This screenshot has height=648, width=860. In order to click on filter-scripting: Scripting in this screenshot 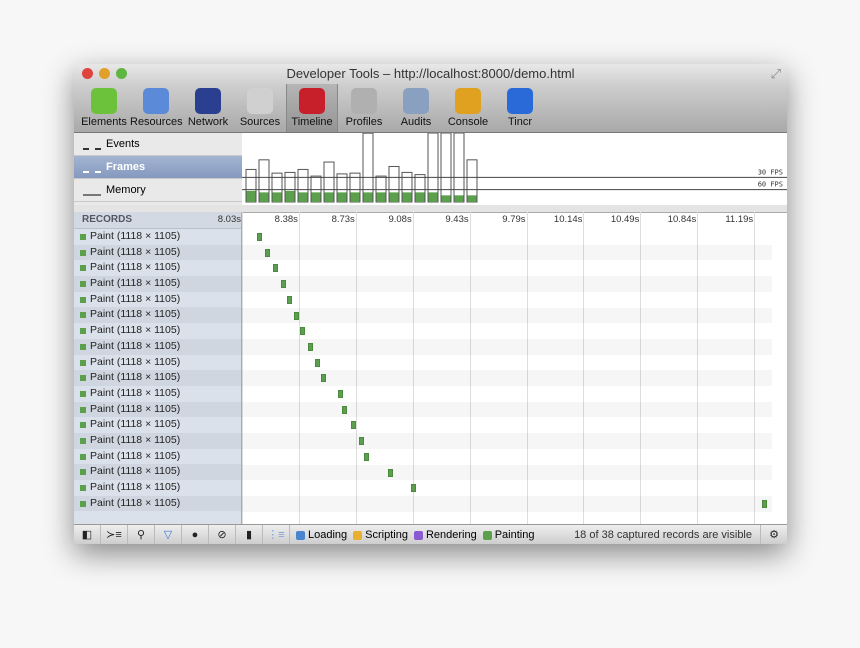, I will do `click(380, 535)`.